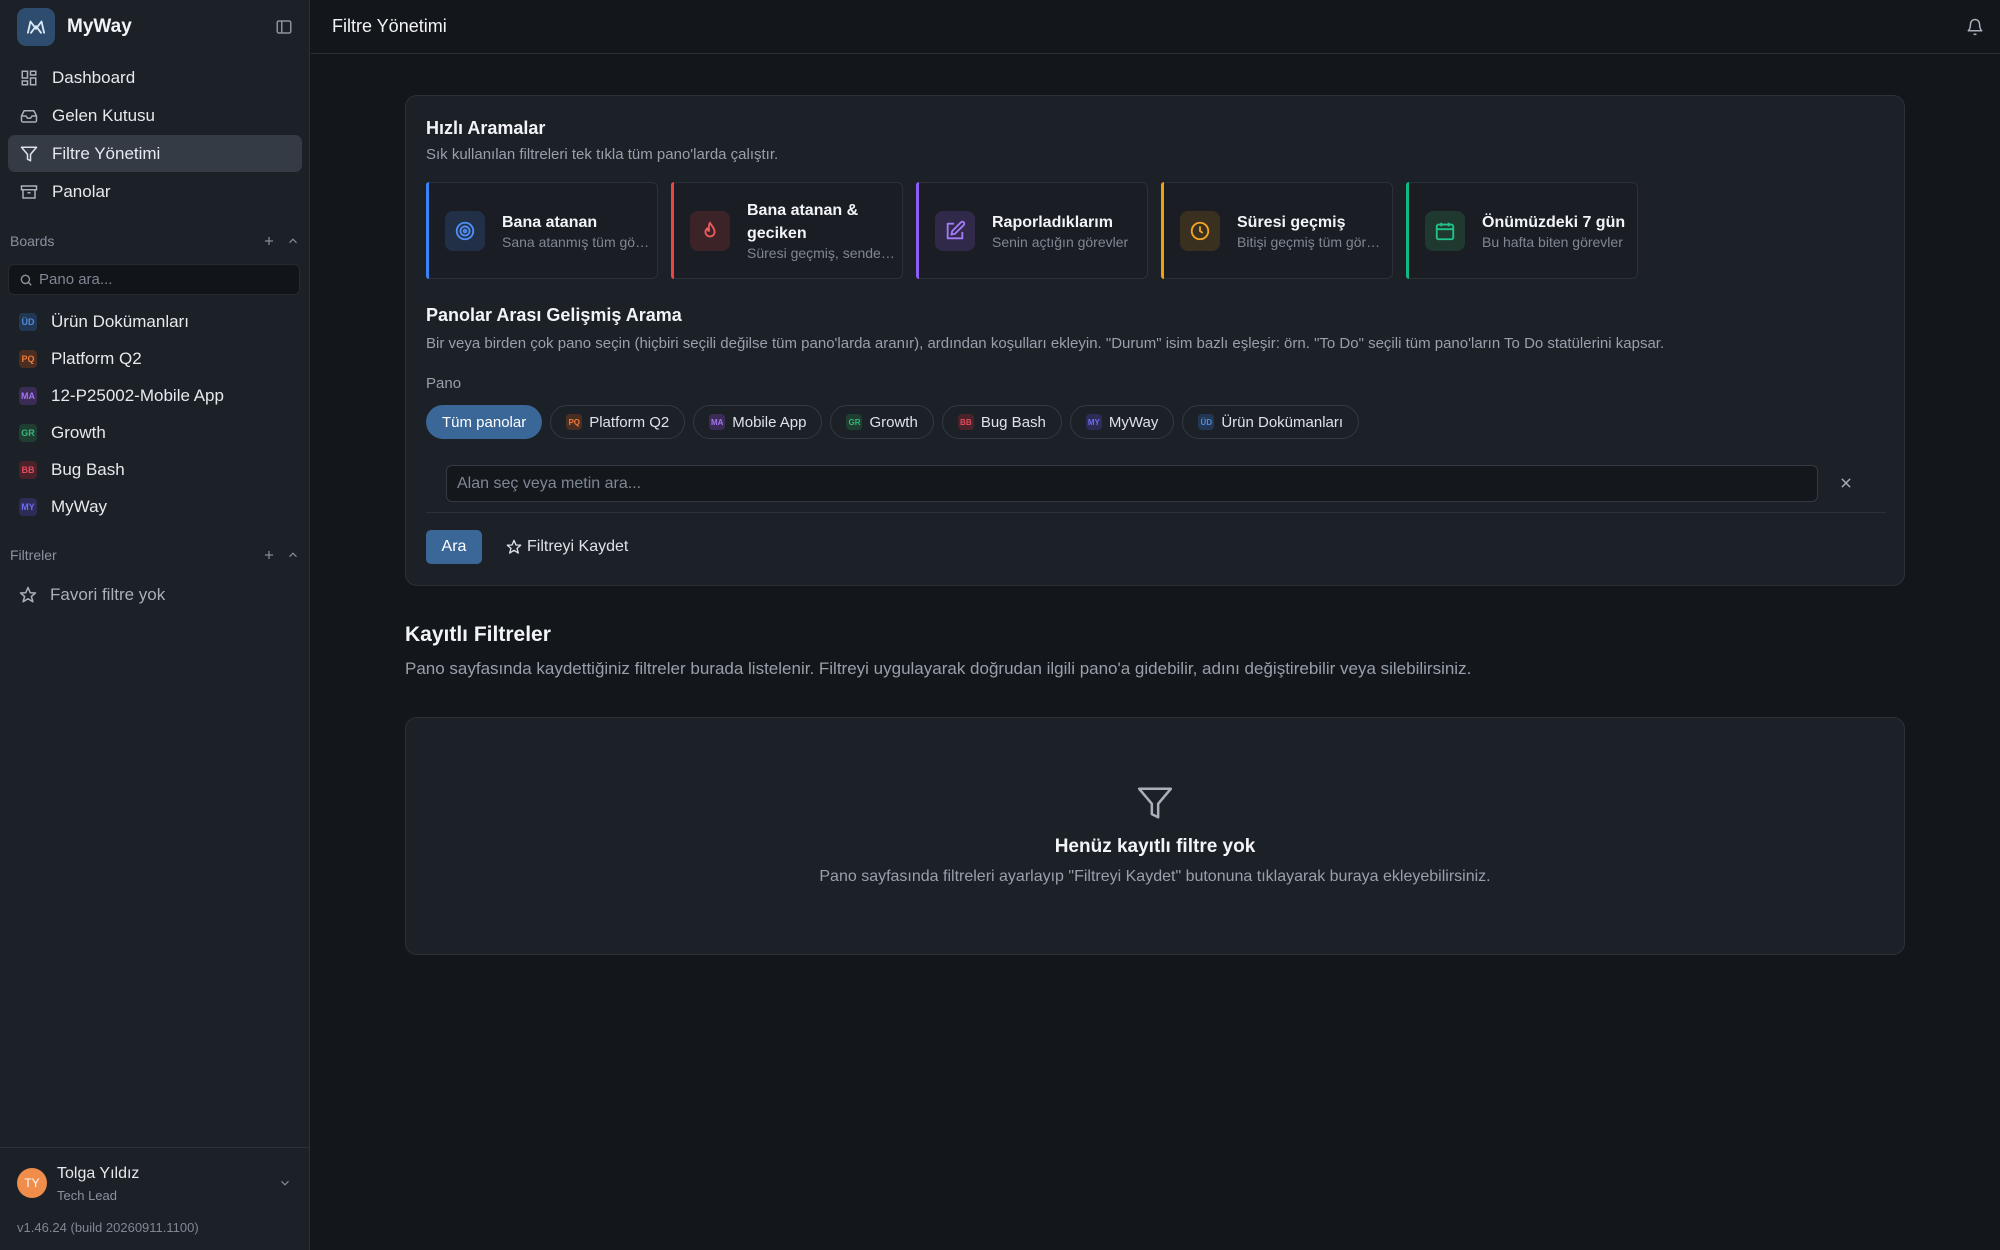  Describe the element at coordinates (155, 358) in the screenshot. I see `board-item-platform-q2: PQ Platform Q2` at that location.